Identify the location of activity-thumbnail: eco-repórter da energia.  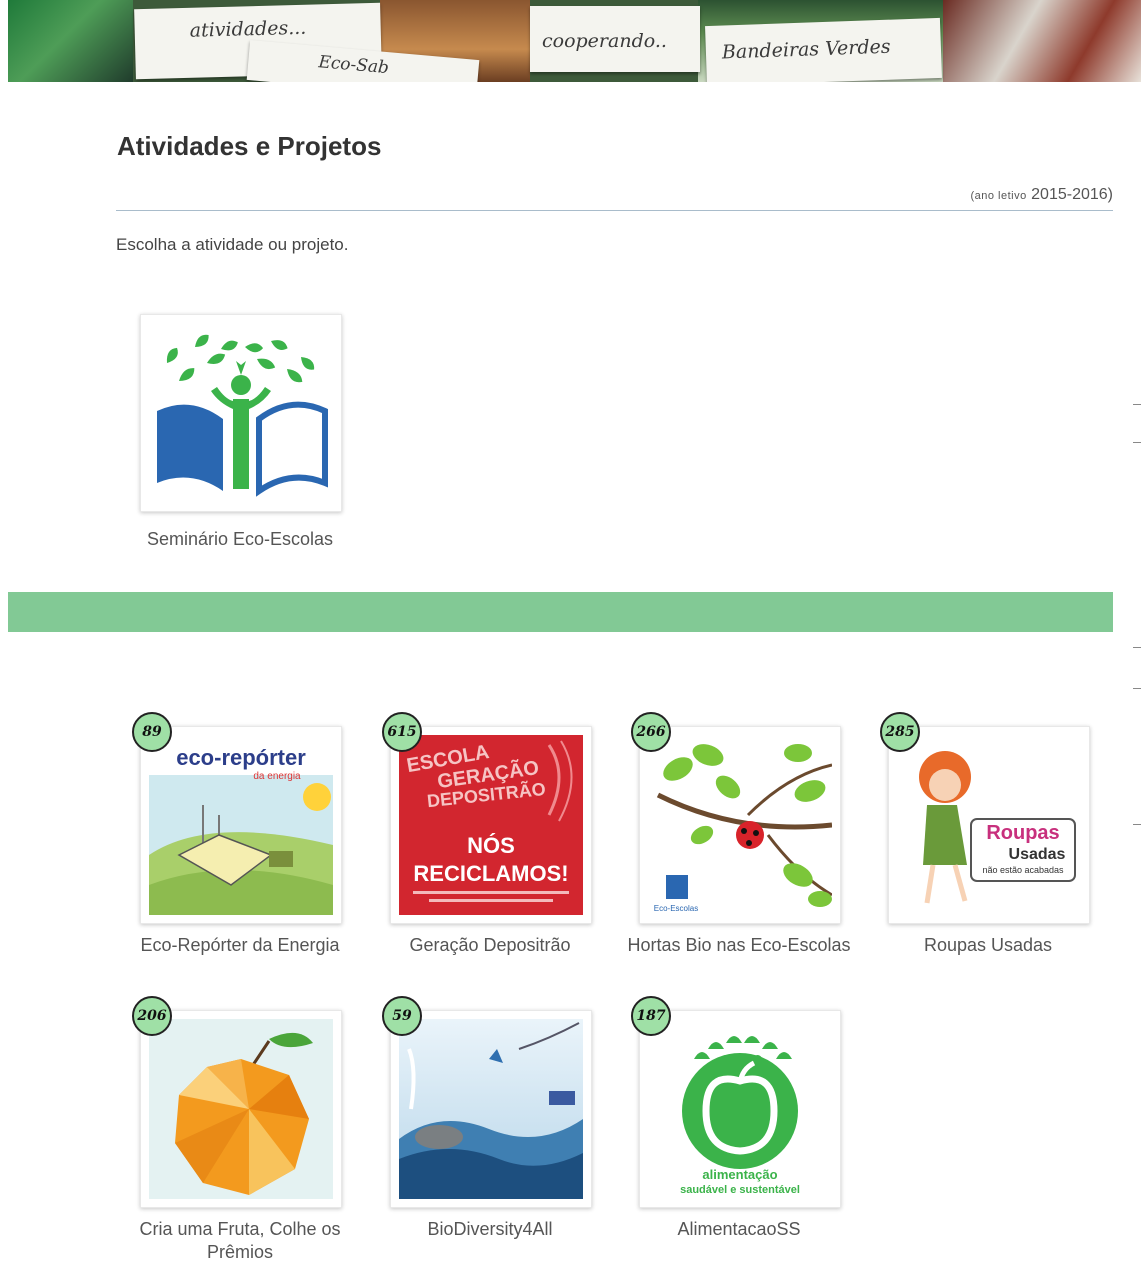
(241, 825).